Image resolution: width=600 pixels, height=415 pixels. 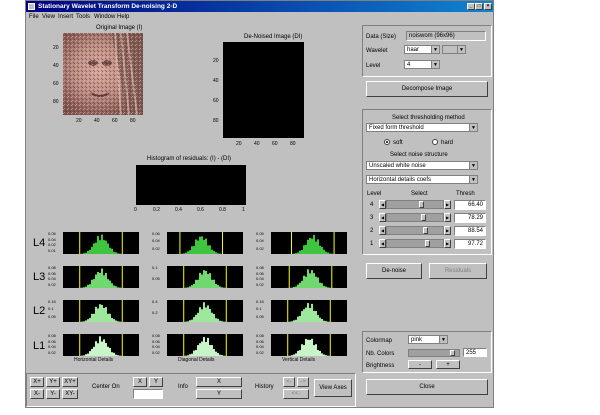 What do you see at coordinates (458, 271) in the screenshot?
I see `residuals-button: Residuals` at bounding box center [458, 271].